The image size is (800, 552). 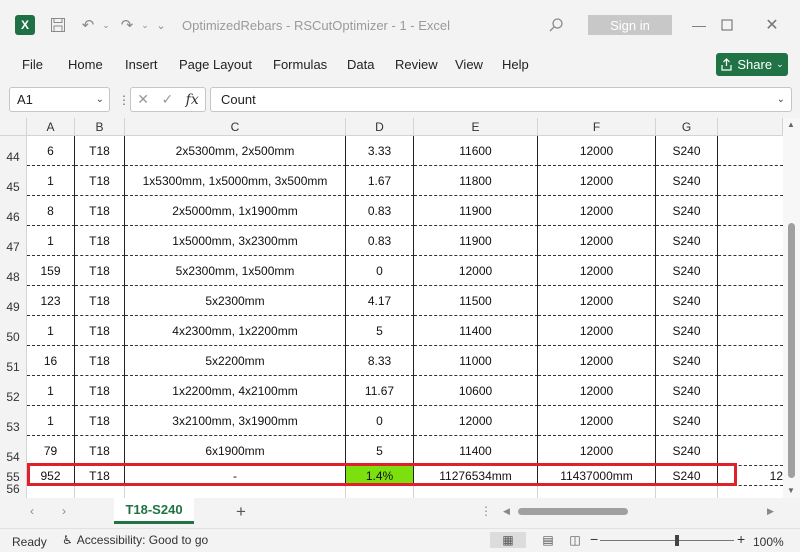 What do you see at coordinates (476, 391) in the screenshot?
I see `cell-col-e: 10600` at bounding box center [476, 391].